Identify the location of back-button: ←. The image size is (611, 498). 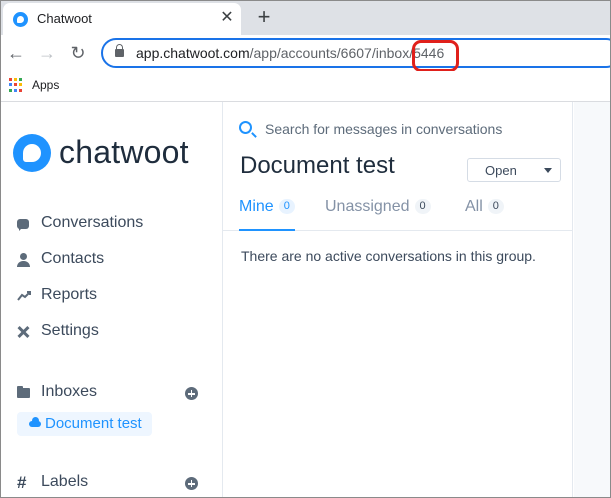
(16, 53).